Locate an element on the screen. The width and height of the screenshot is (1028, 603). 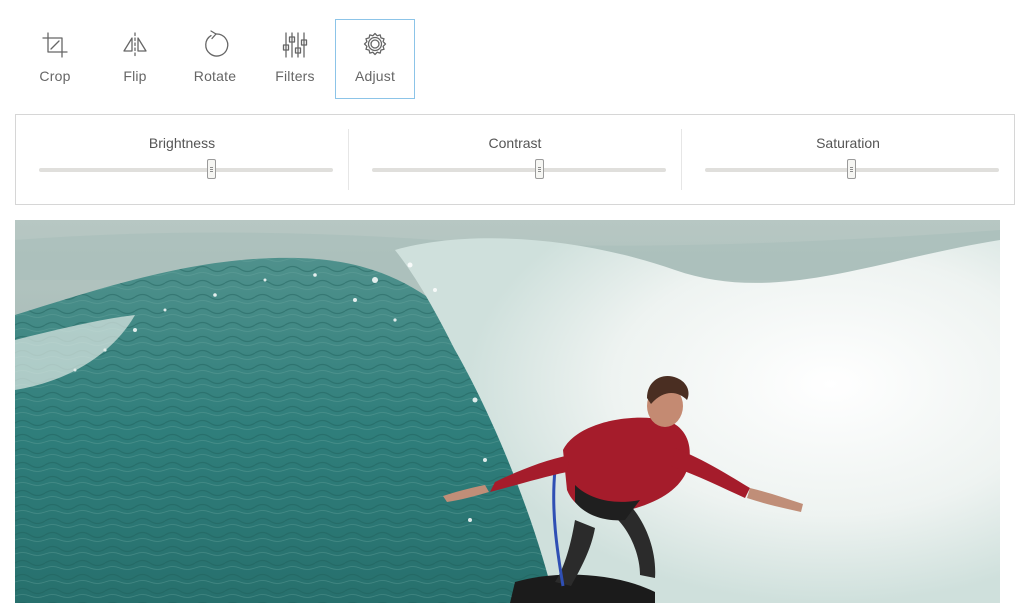
contrast-label: Contrast is located at coordinates (515, 143).